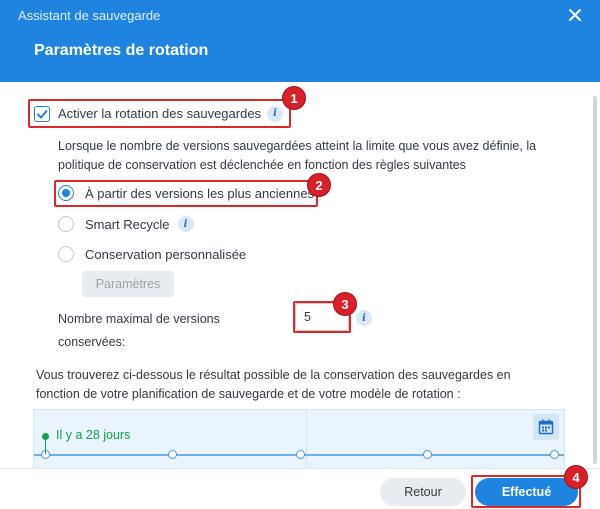 Image resolution: width=600 pixels, height=509 pixels. I want to click on timeline-marker-label: Il y a 28 jours, so click(93, 435).